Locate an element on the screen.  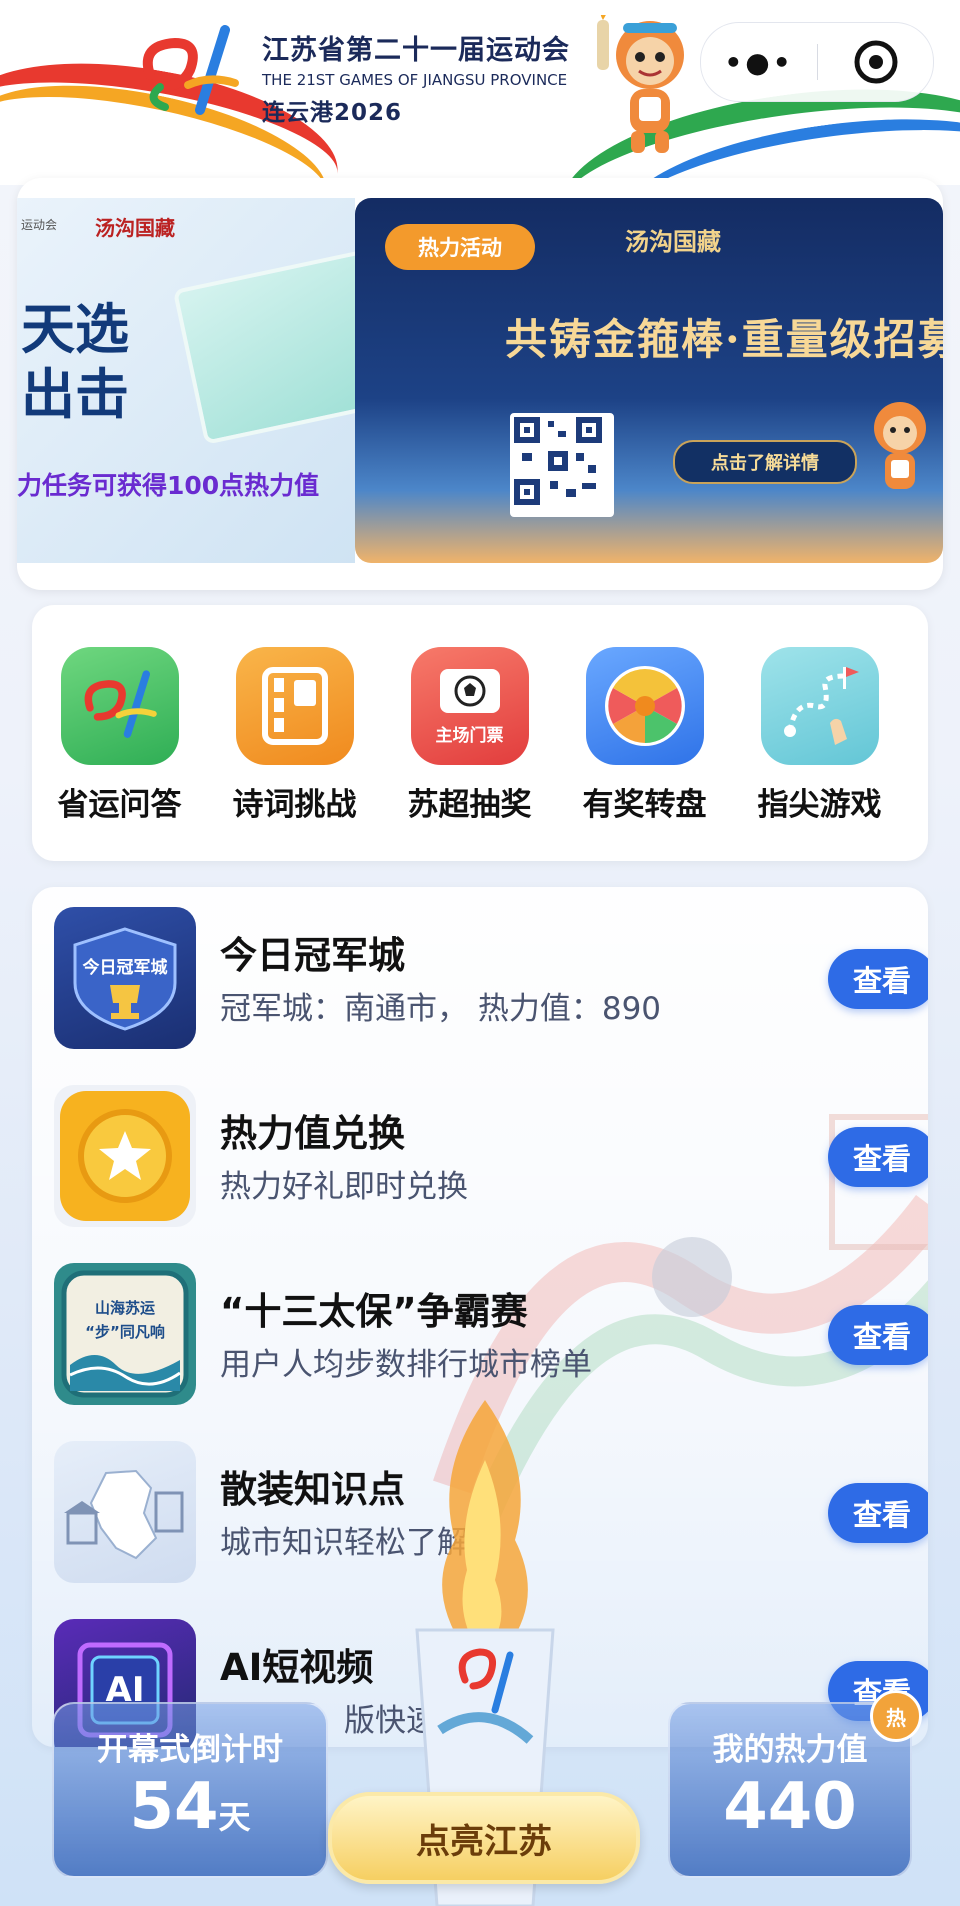
banner-slide-left: 运动会 汤沟国藏 天选 出击 力任务可获得100点热力值 is located at coordinates (186, 380).